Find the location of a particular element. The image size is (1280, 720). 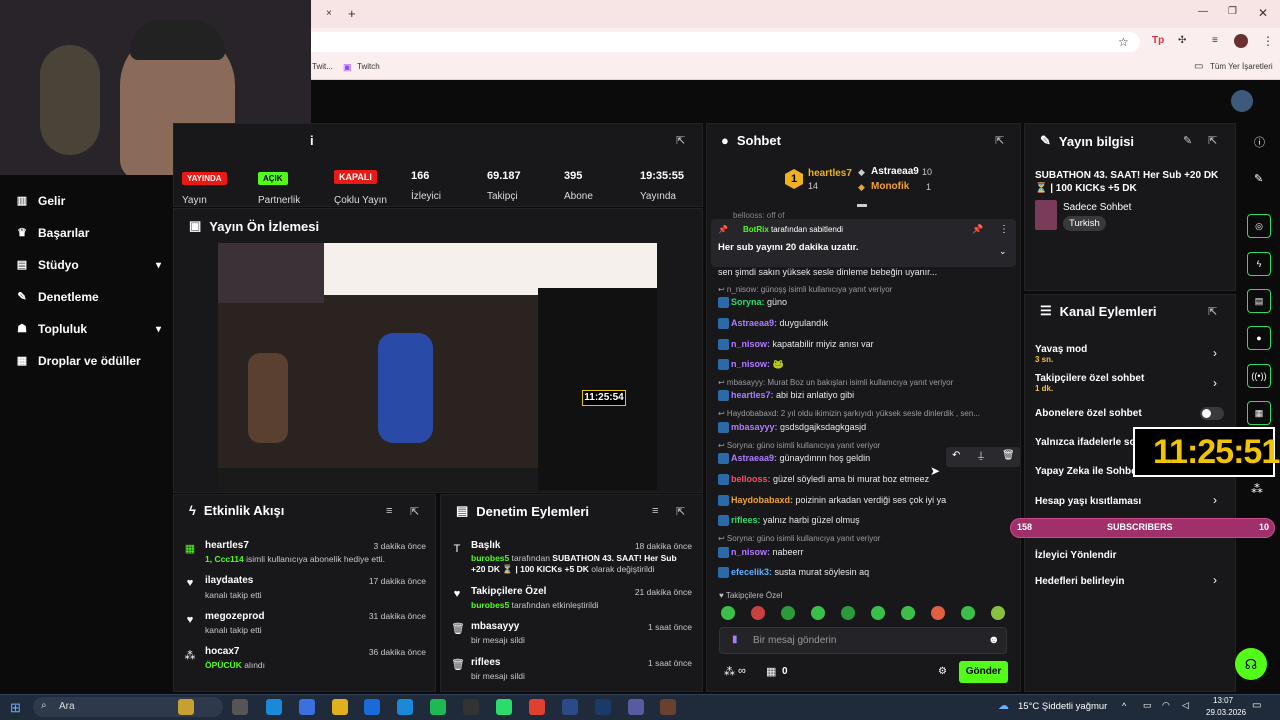

chat-username: mbasayyy: is located at coordinates (754, 427).